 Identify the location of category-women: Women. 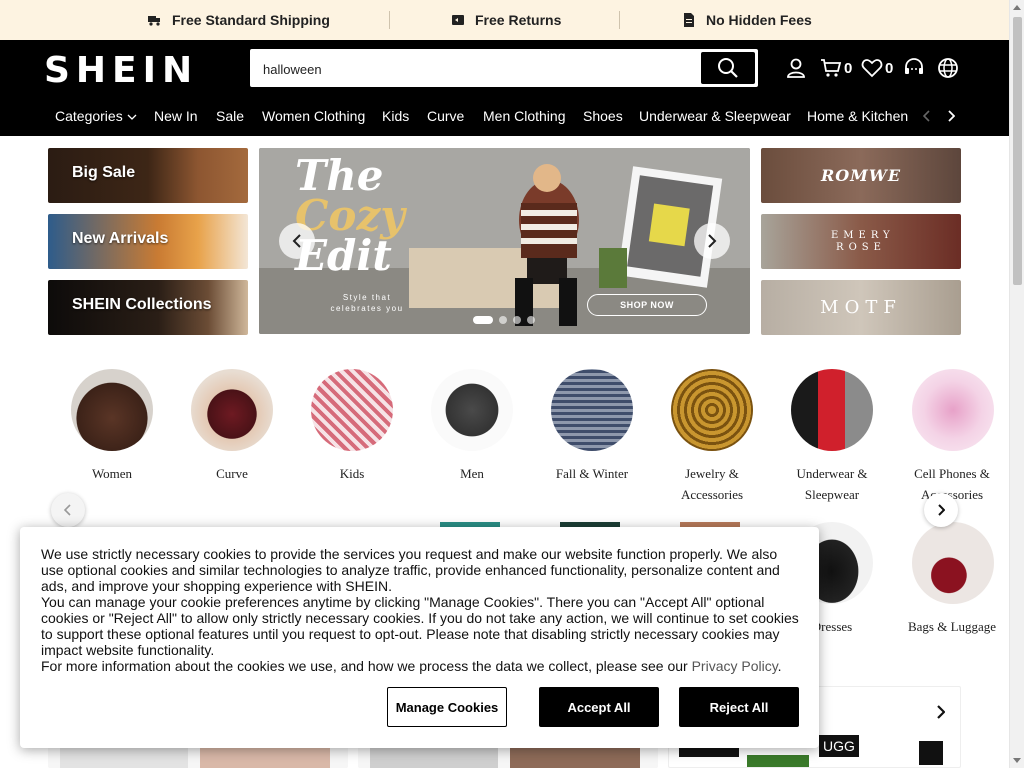
(112, 426).